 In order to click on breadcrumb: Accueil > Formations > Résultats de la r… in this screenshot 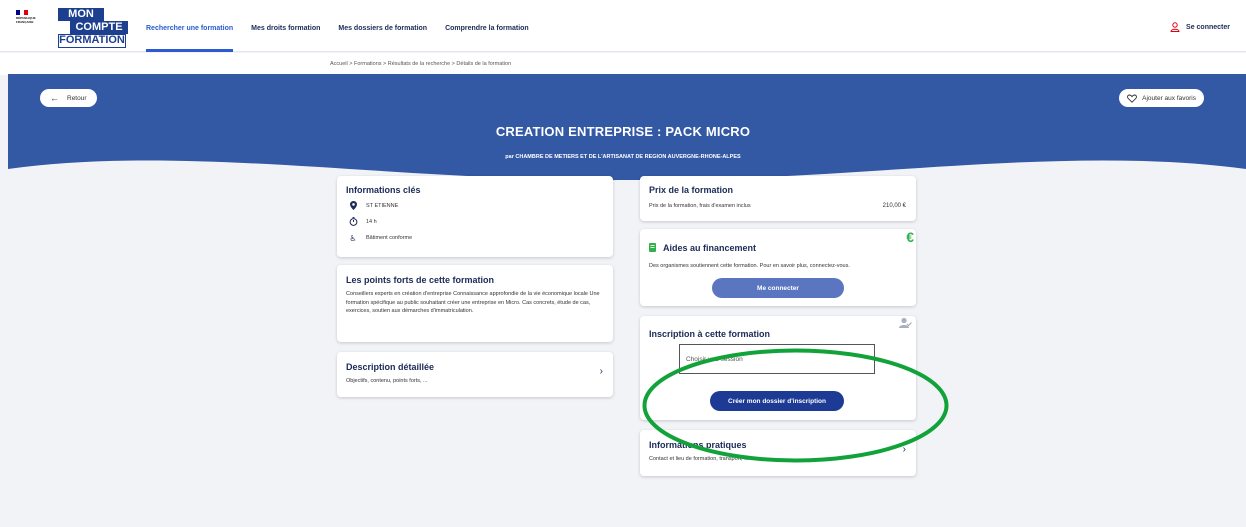, I will do `click(420, 64)`.